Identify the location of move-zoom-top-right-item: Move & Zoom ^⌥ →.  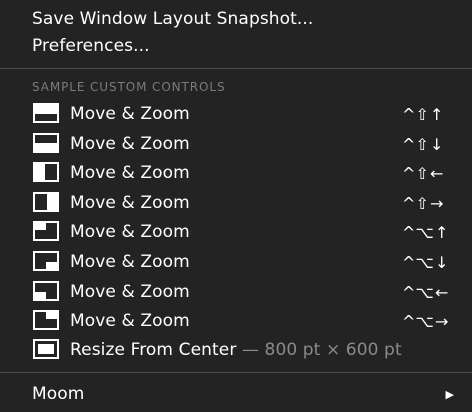
(236, 321).